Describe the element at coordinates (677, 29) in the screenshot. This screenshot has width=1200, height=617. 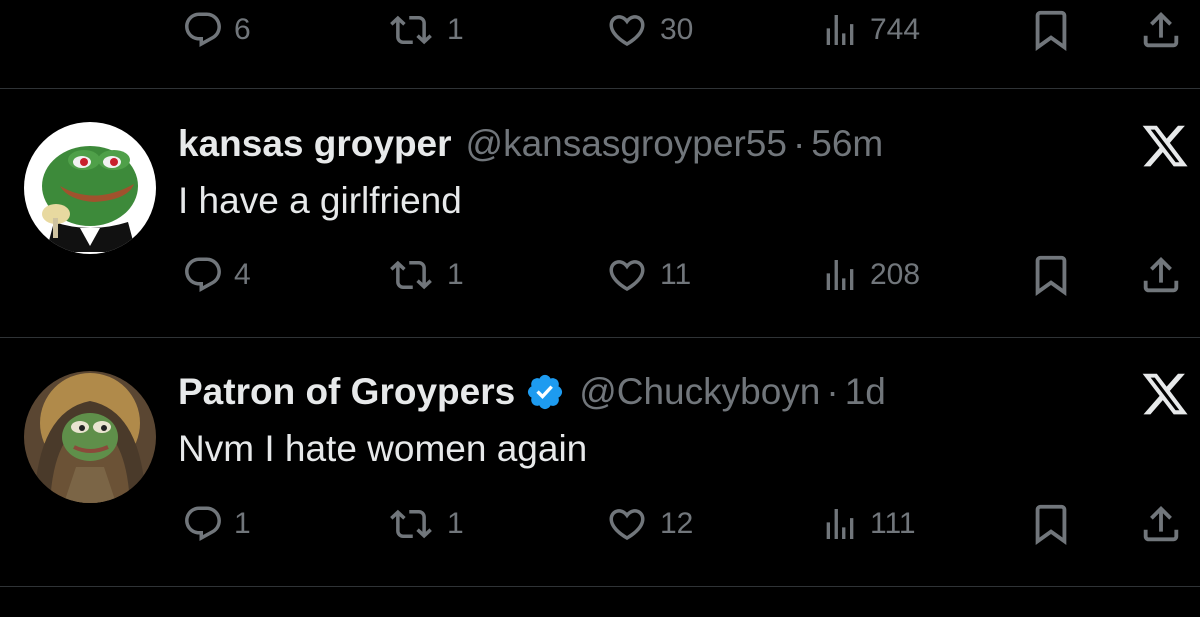
I see `like-count: 30` at that location.